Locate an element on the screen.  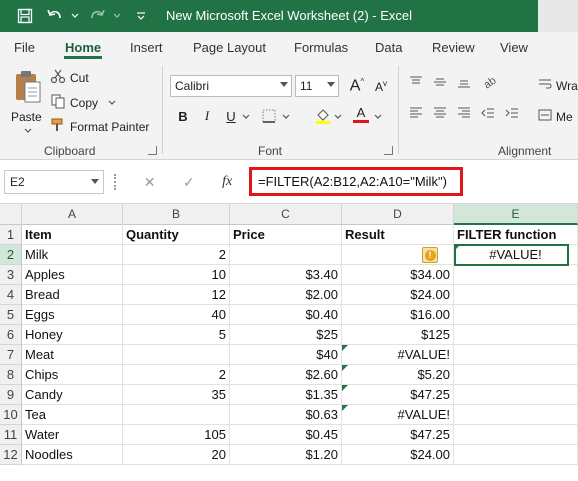
cell-e12 is located at coordinates (516, 455).